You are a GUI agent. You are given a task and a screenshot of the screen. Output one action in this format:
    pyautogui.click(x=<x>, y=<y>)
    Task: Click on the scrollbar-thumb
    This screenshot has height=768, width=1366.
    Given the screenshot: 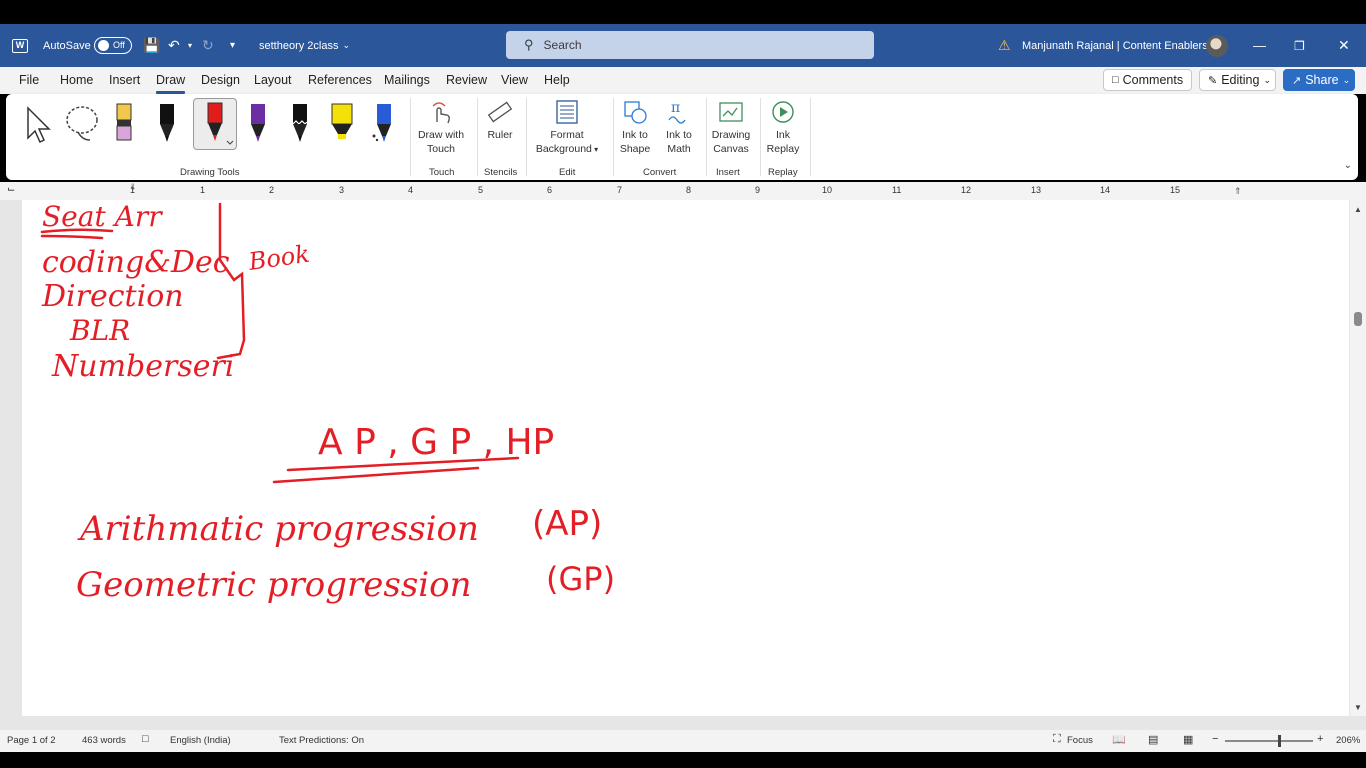 What is the action you would take?
    pyautogui.click(x=1358, y=319)
    